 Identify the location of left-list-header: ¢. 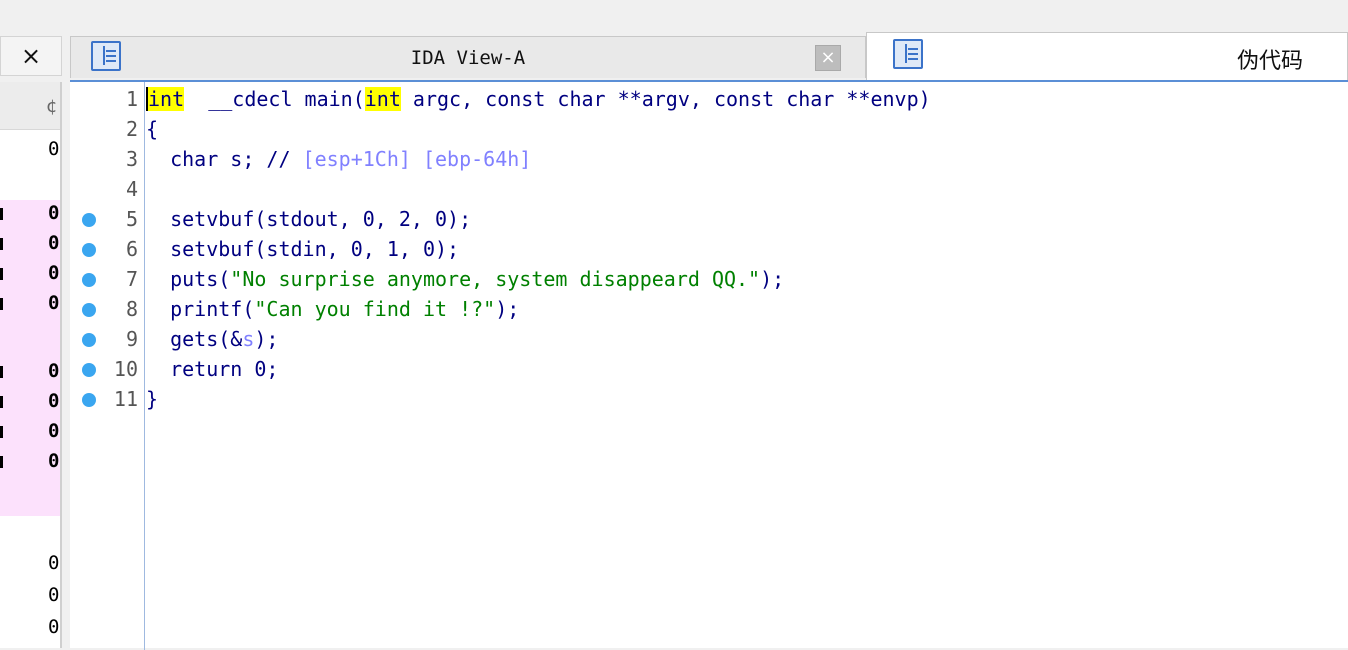
(30, 106).